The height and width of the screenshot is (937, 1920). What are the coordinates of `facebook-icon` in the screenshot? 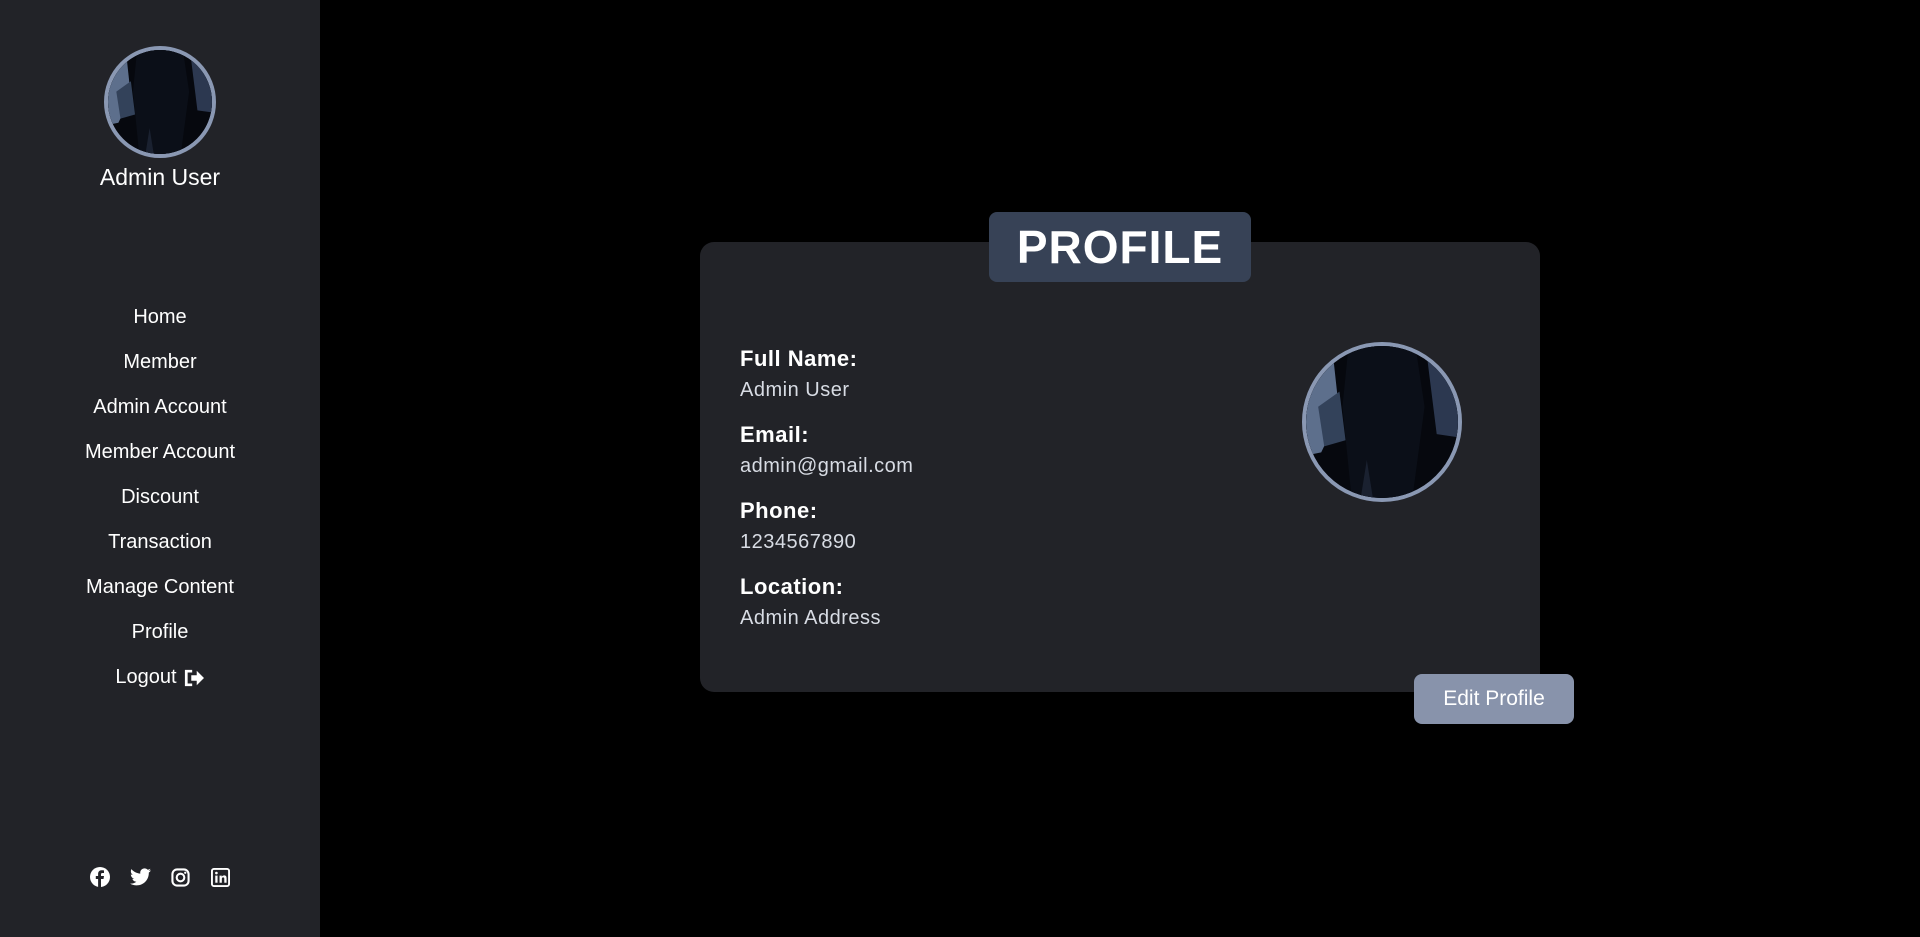 It's located at (100, 877).